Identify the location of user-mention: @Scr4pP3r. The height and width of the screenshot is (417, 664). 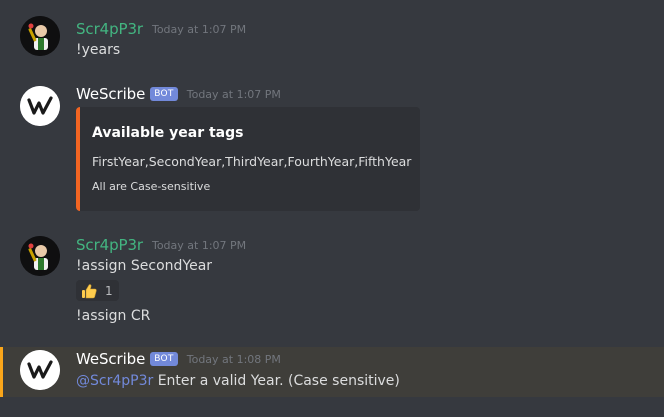
(114, 381).